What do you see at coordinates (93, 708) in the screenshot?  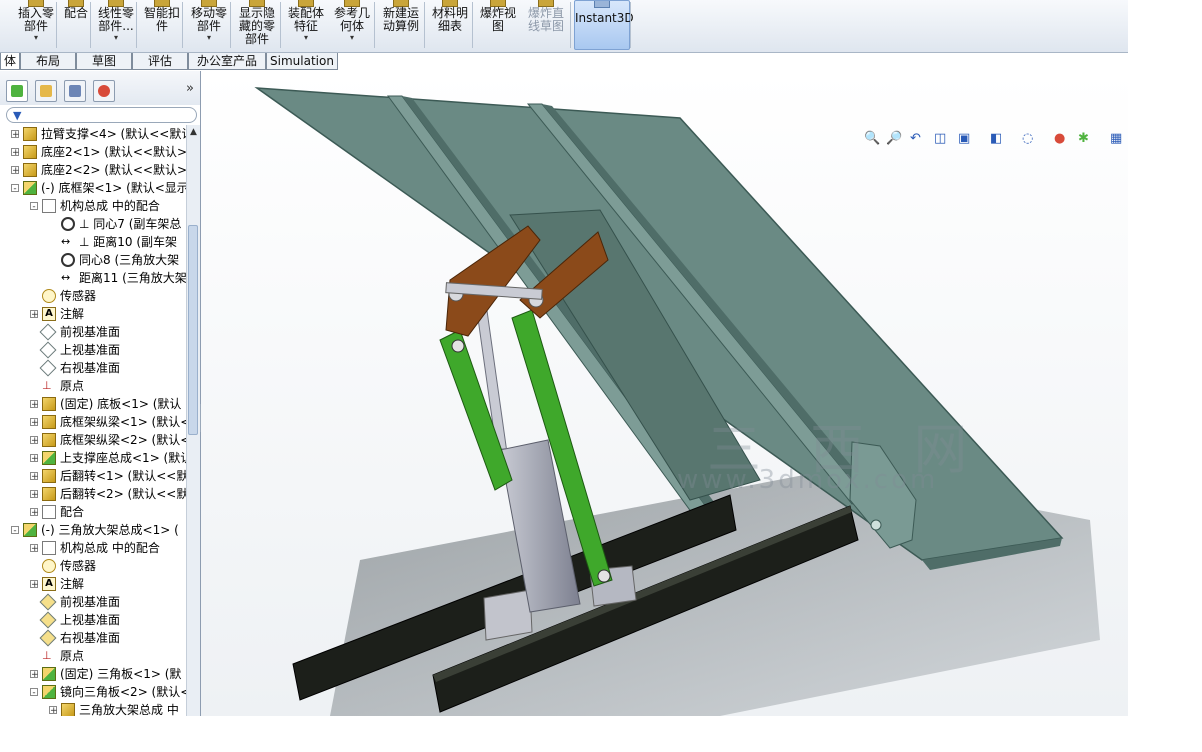 I see `tree-item: + 三角放大架总成 中` at bounding box center [93, 708].